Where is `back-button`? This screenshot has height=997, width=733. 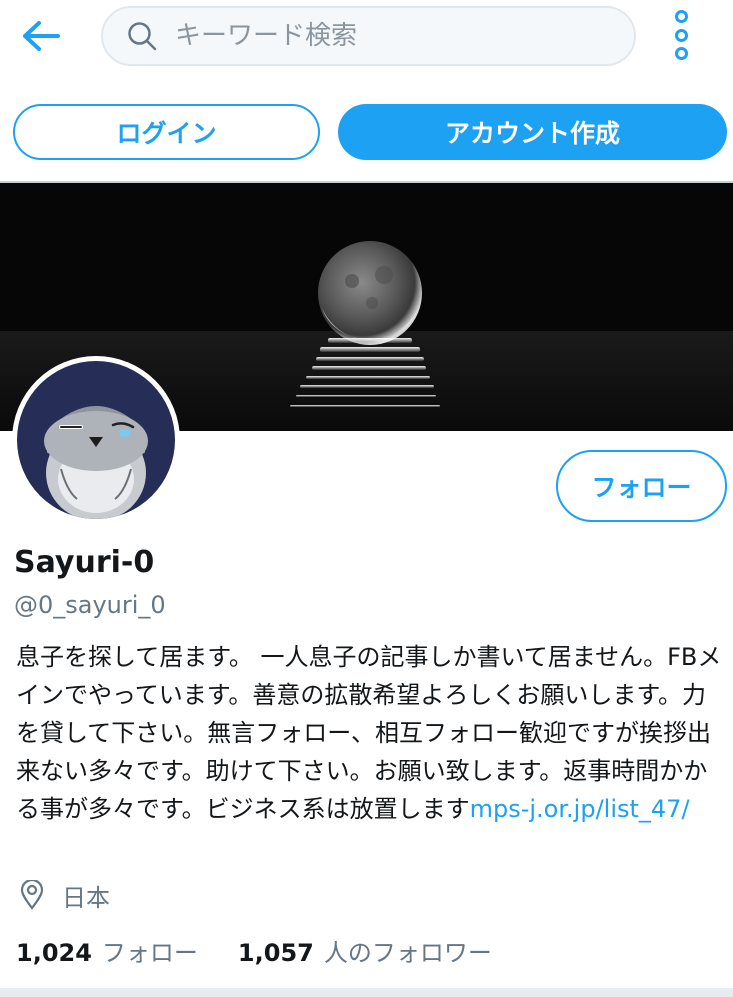 back-button is located at coordinates (41, 36).